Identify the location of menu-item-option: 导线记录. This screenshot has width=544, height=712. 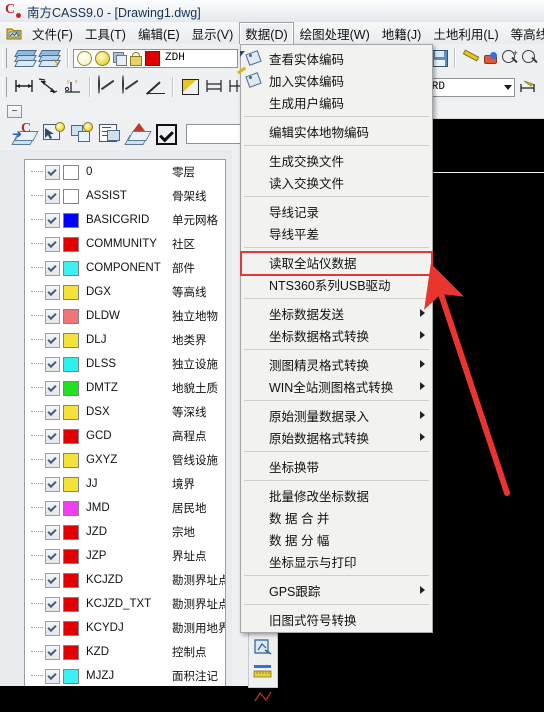
(336, 211).